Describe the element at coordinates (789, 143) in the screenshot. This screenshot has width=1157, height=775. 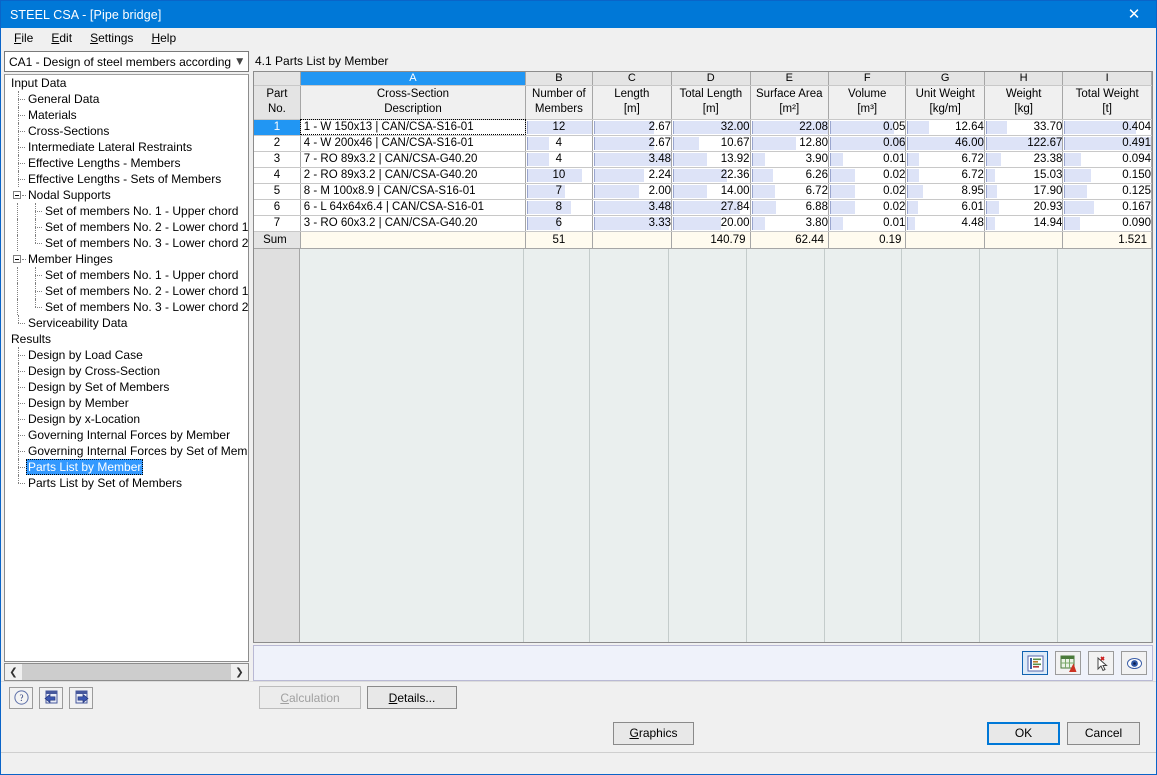
I see `cell-surface-area: 12.80` at that location.